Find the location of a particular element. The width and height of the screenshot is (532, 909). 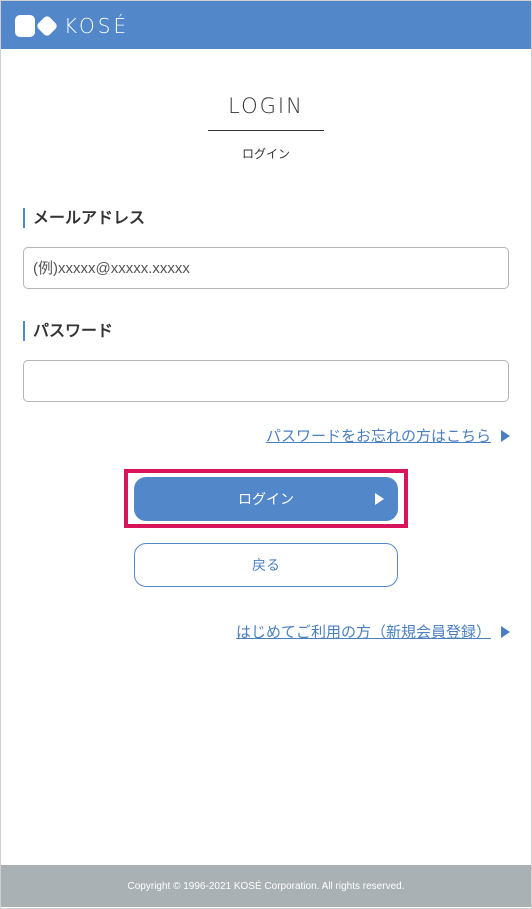

kose-logo-mark-icon is located at coordinates (37, 26).